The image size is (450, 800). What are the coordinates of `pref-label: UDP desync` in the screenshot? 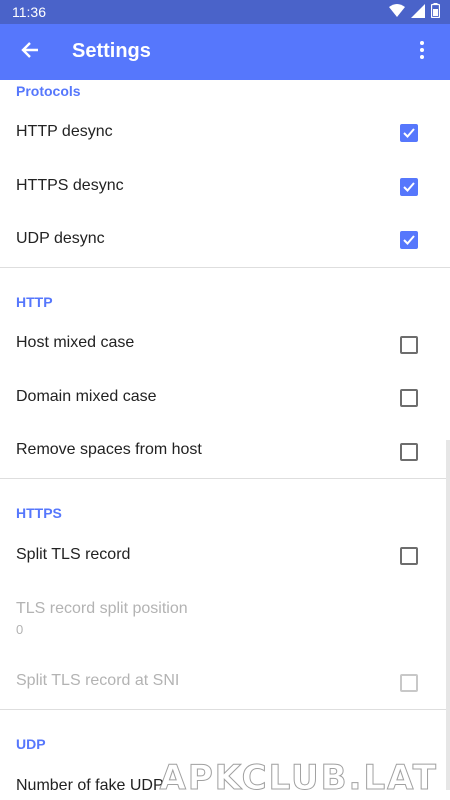 It's located at (60, 238).